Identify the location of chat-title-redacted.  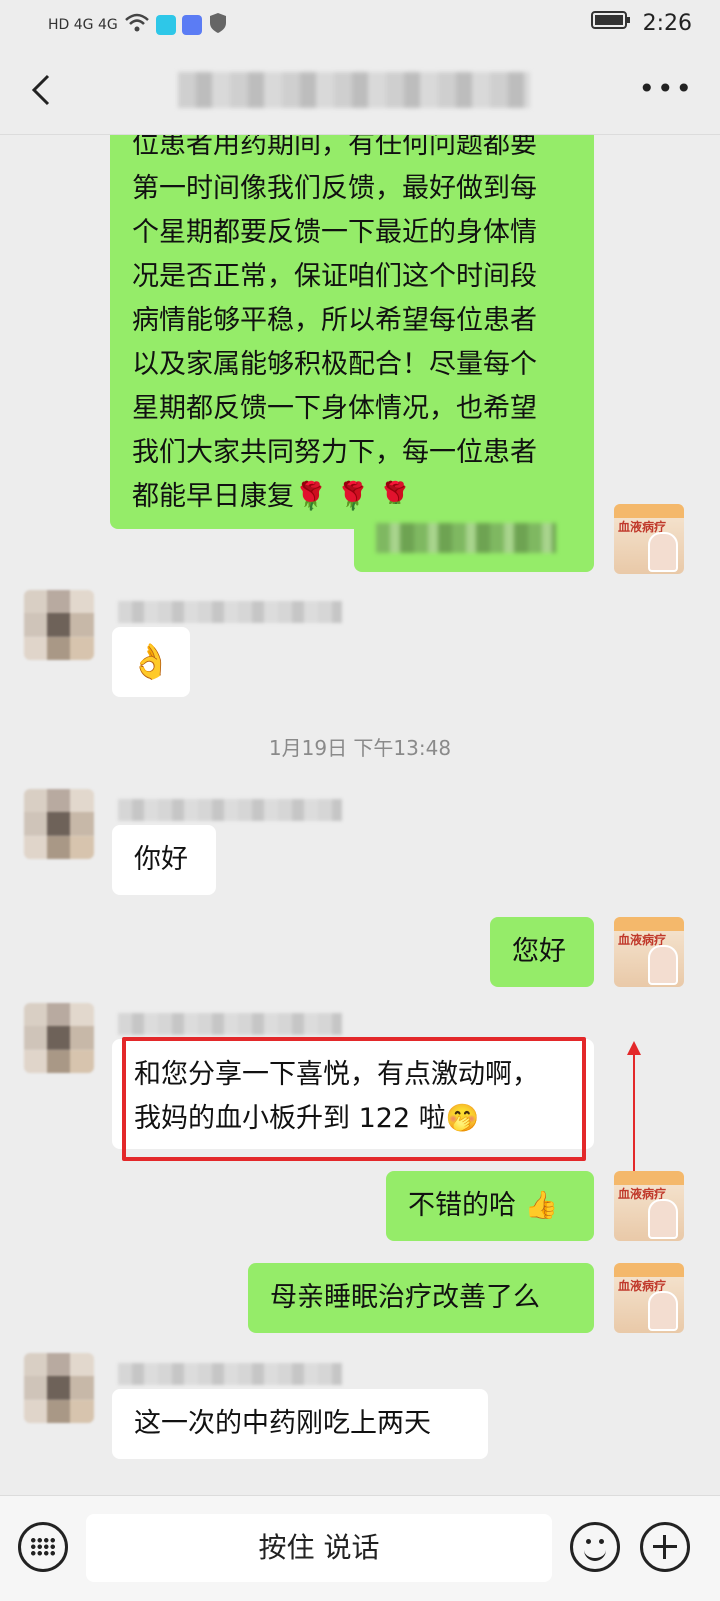
(354, 90).